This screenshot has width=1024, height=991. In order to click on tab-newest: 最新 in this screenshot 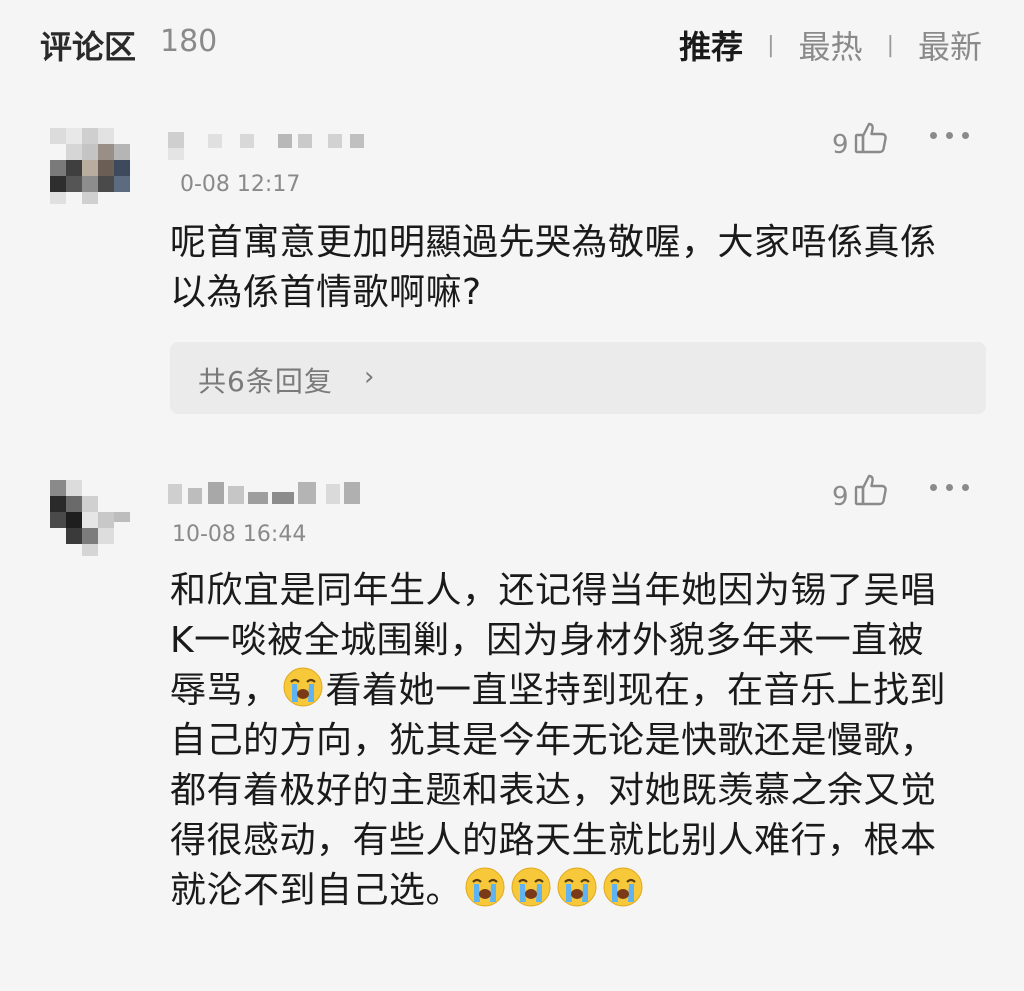, I will do `click(950, 45)`.